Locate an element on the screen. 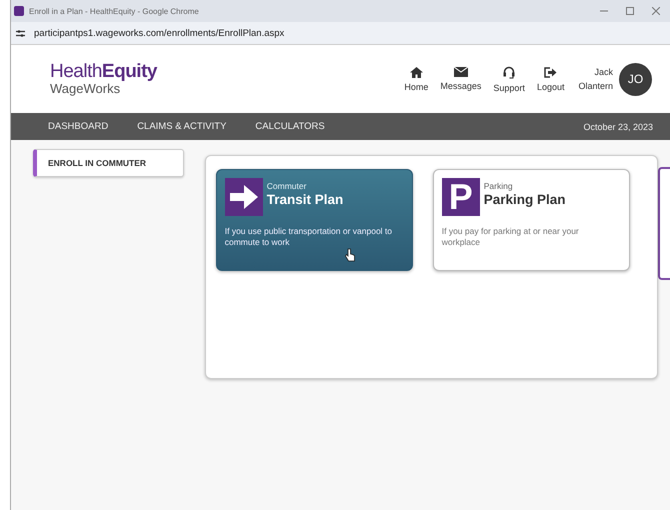  plan-card: Commuter Transit Plan If you use public transportation or vanpool to commute to work is located at coordinates (314, 220).